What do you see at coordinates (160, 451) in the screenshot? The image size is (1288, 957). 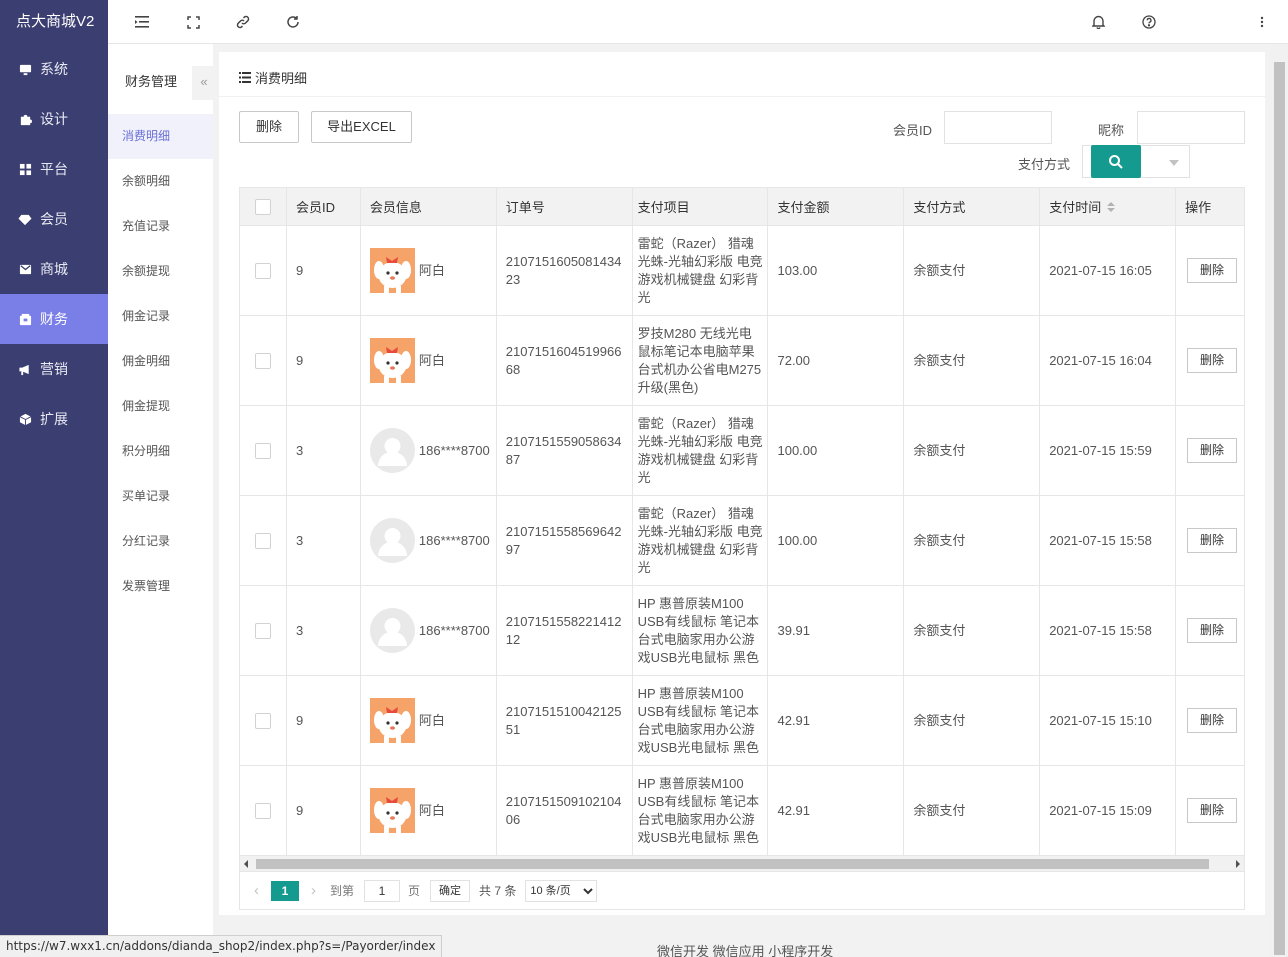 I see `subnav-item: 积分明细` at bounding box center [160, 451].